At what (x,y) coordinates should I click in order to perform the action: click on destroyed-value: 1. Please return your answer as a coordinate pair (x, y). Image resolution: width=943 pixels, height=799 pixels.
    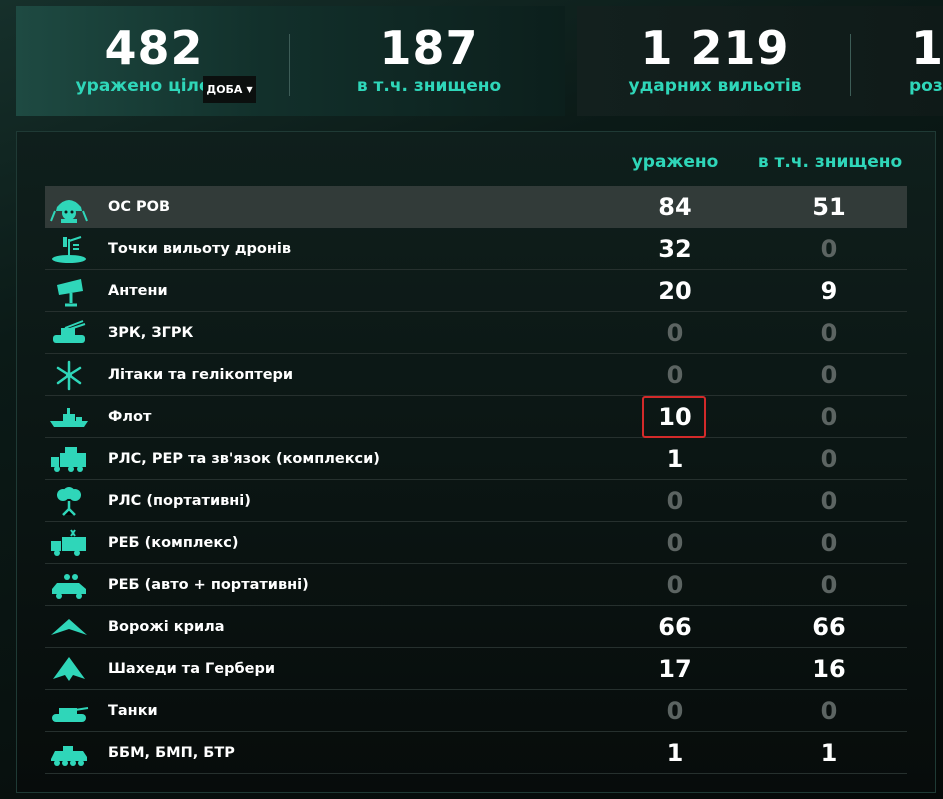
    Looking at the image, I should click on (829, 753).